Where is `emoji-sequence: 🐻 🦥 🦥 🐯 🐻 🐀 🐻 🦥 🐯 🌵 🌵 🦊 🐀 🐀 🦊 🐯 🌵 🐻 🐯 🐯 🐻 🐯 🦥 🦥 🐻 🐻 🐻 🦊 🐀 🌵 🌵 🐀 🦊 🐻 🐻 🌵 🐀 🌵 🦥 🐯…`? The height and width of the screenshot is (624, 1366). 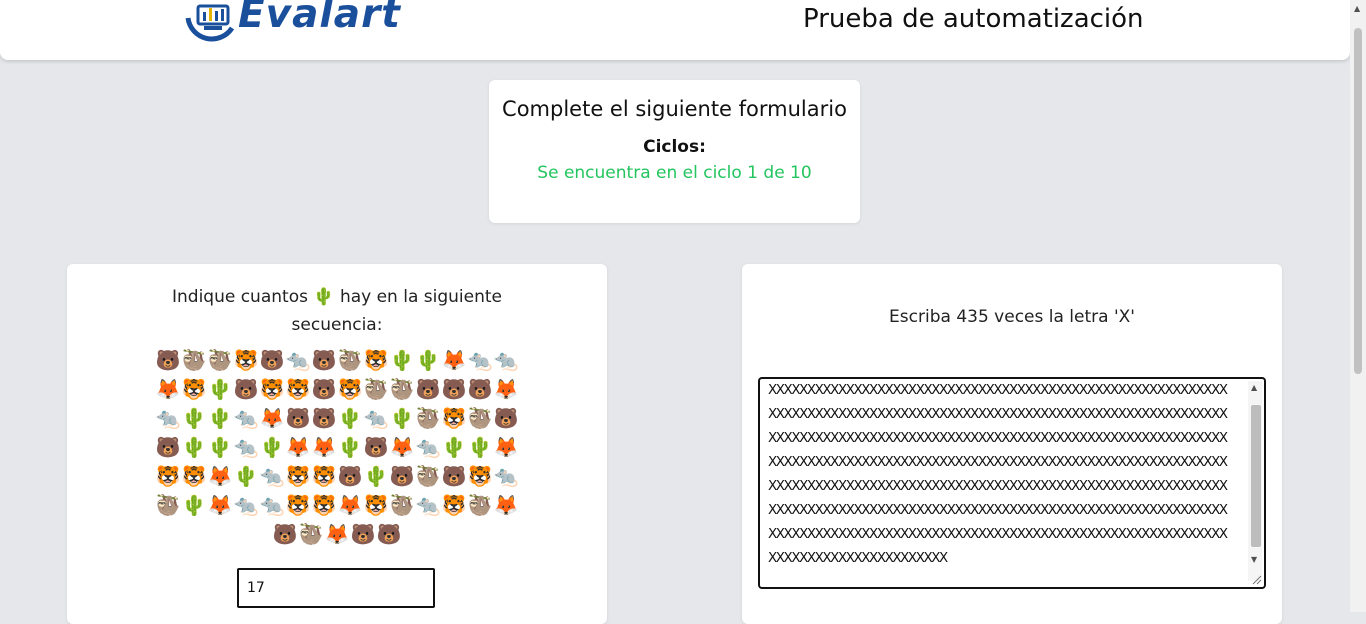 emoji-sequence: 🐻 🦥 🦥 🐯 🐻 🐀 🐻 🦥 🐯 🌵 🌵 🦊 🐀 🐀 🦊 🐯 🌵 🐻 🐯 🐯 🐻 🐯 🦥 🦥 🐻 🐻 🐻 🦊 🐀 🌵 🌵 🐀 🦊 🐻 🐻 🌵 🐀 🌵 🦥 🐯… is located at coordinates (337, 447).